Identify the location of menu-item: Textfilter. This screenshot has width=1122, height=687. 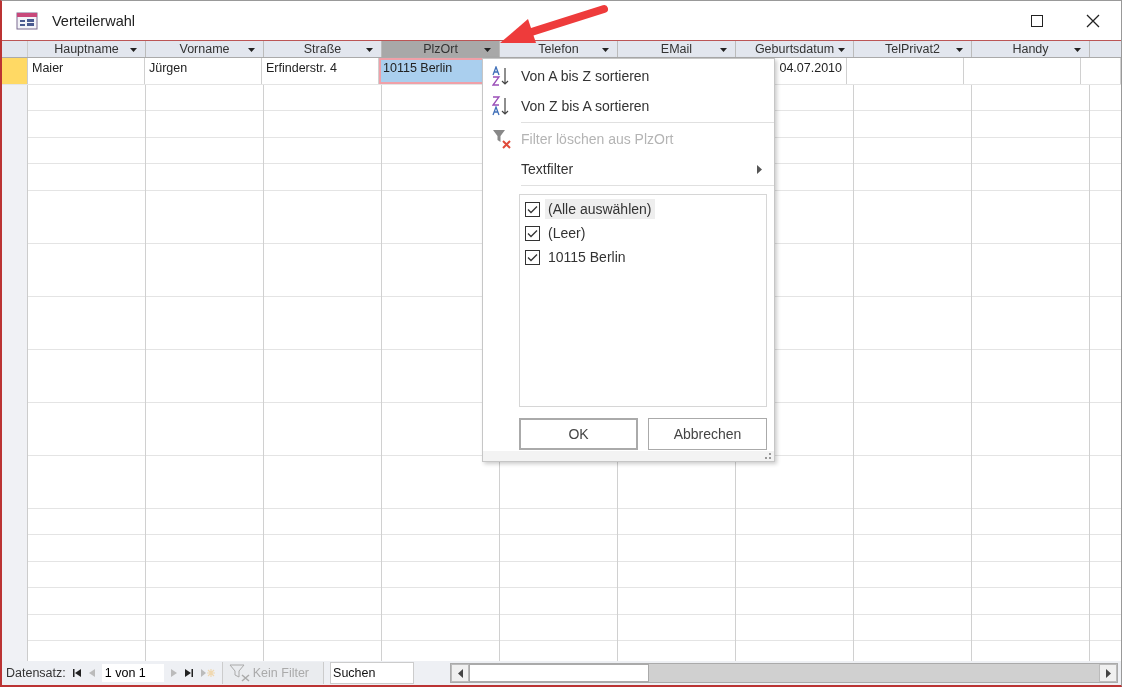
(628, 169).